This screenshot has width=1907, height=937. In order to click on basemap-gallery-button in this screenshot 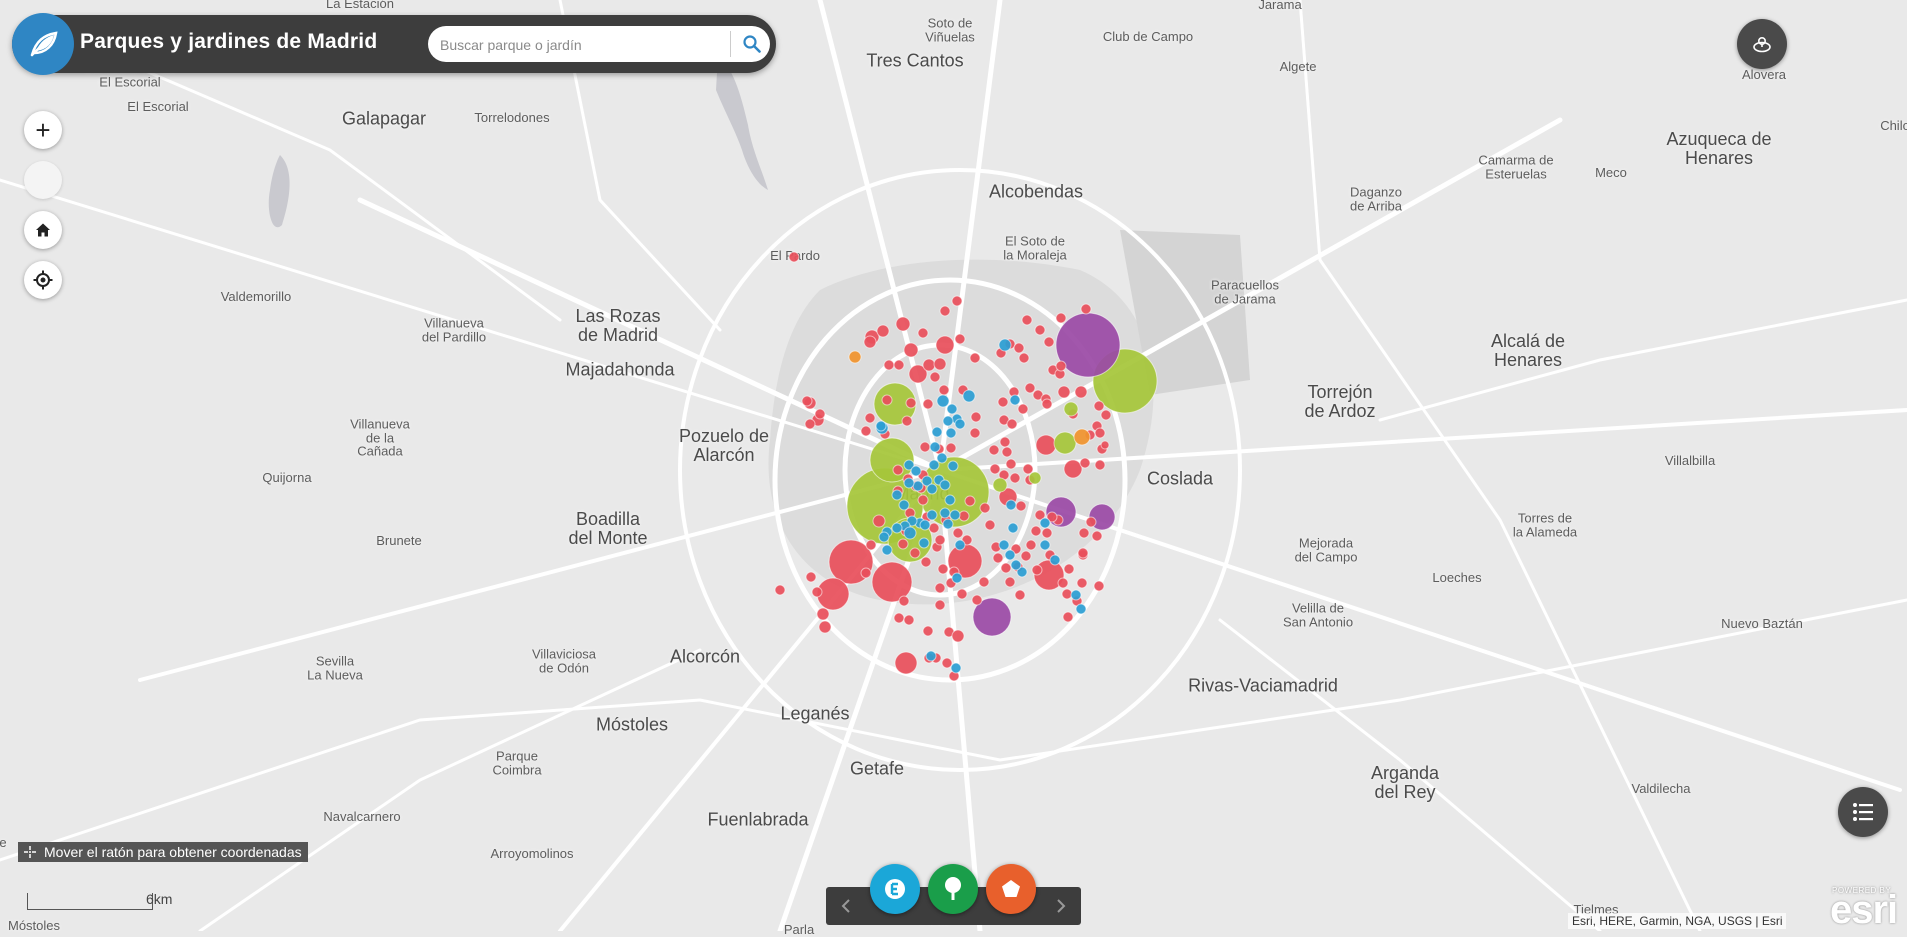, I will do `click(1762, 44)`.